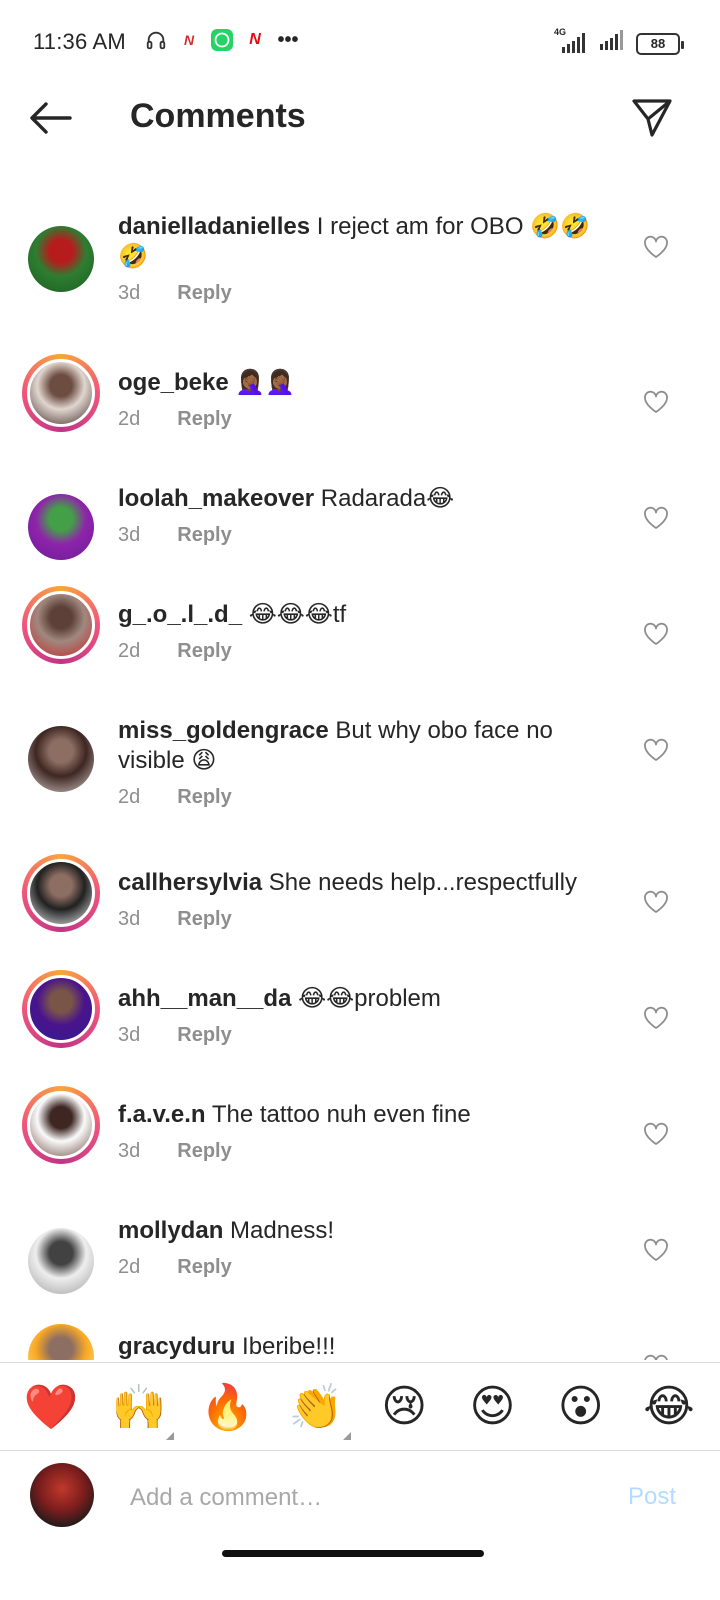 This screenshot has width=720, height=1600. What do you see at coordinates (570, 41) in the screenshot?
I see `signal-4g-icon: 4G` at bounding box center [570, 41].